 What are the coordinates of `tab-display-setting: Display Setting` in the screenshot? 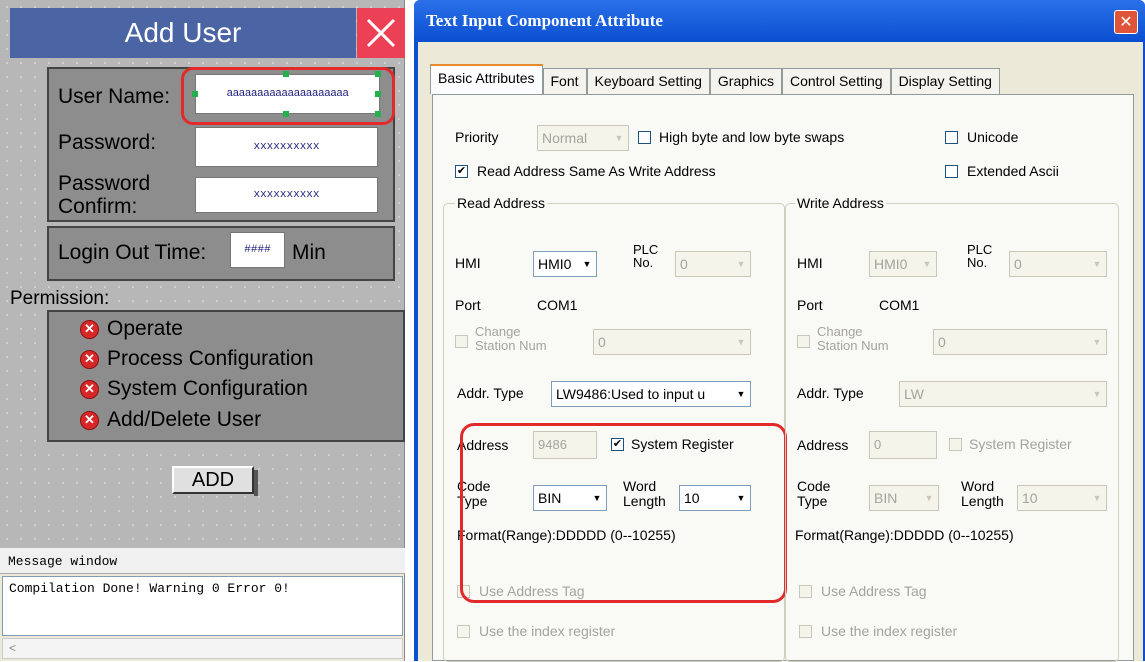 It's located at (945, 81).